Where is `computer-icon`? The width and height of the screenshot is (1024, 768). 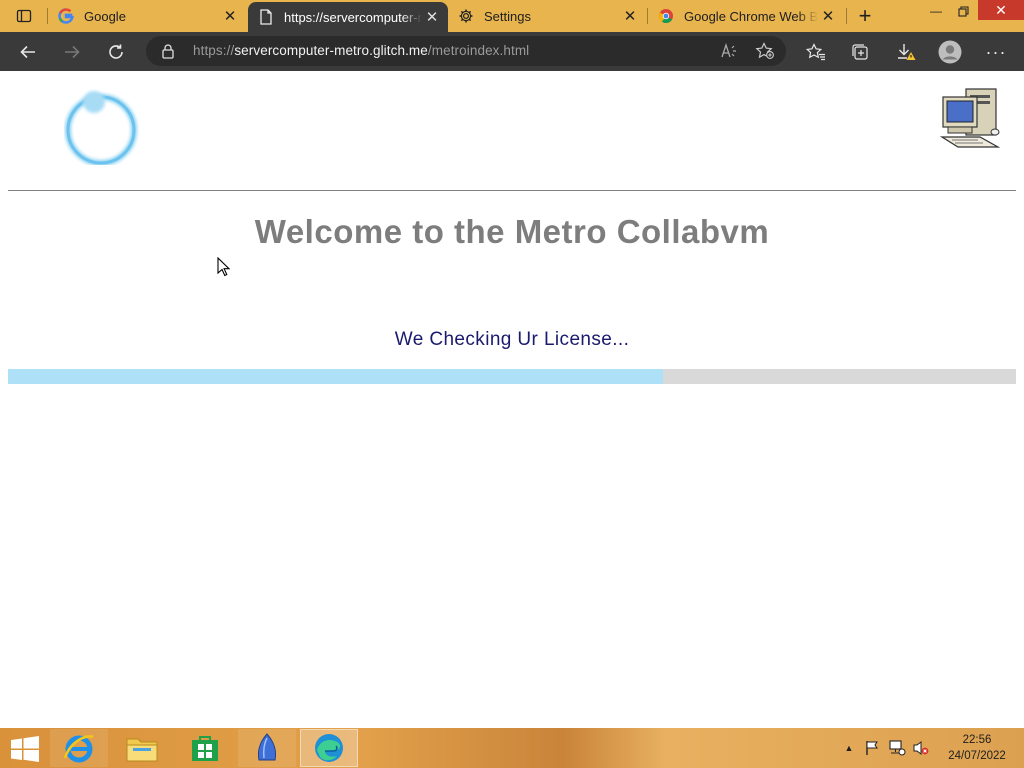 computer-icon is located at coordinates (970, 118).